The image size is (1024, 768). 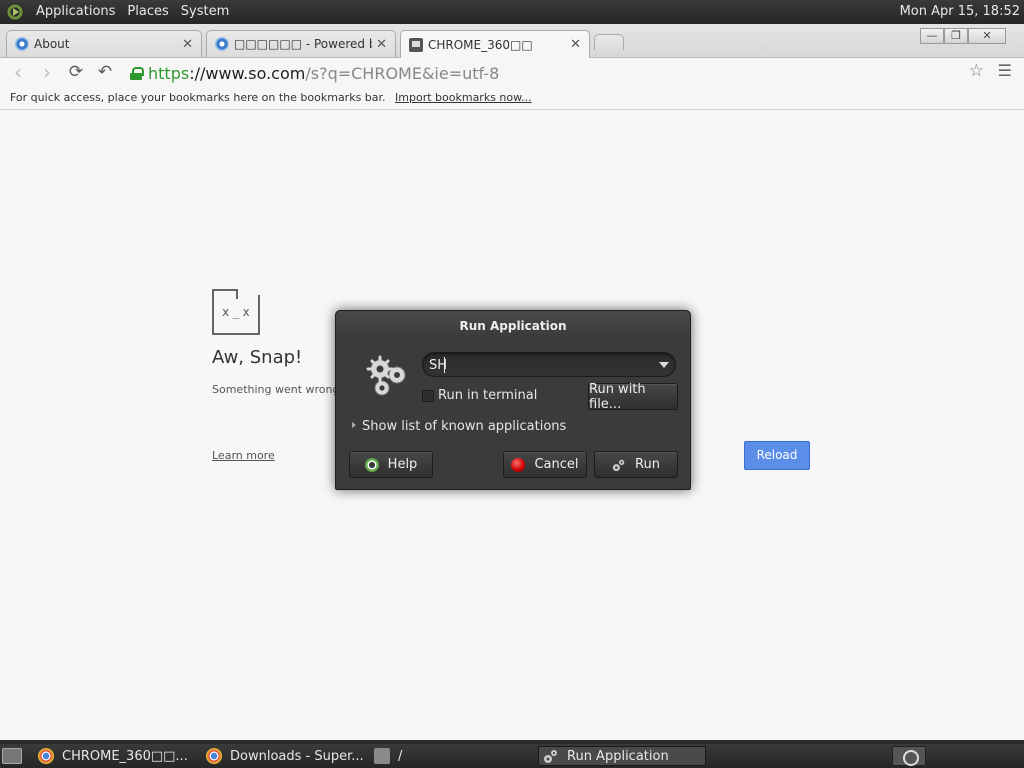 I want to click on tab-chrome-360: CHROME_360□□ ✕, so click(x=495, y=44).